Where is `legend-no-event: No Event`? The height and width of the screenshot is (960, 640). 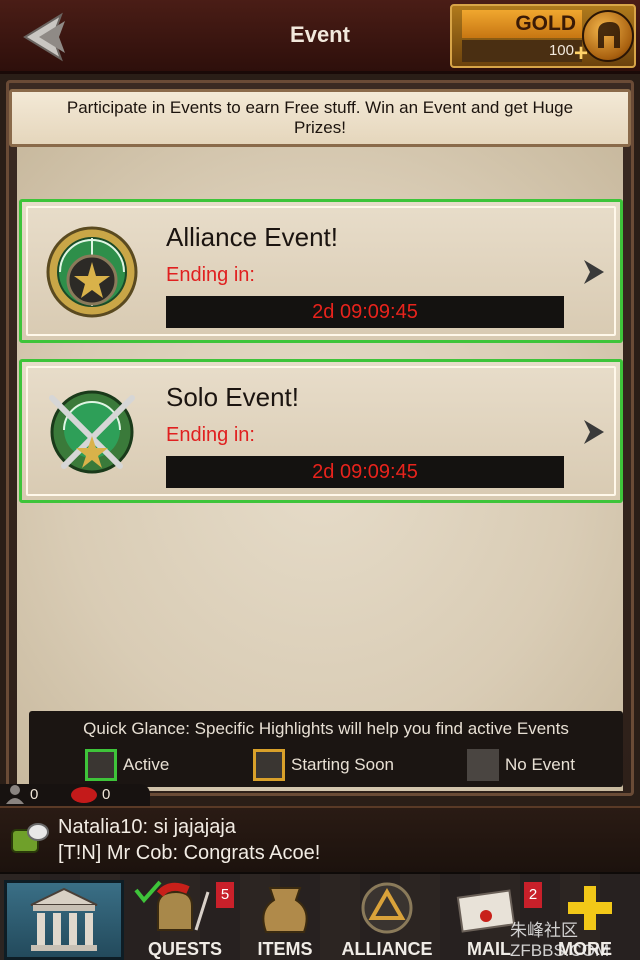
legend-no-event: No Event is located at coordinates (521, 765).